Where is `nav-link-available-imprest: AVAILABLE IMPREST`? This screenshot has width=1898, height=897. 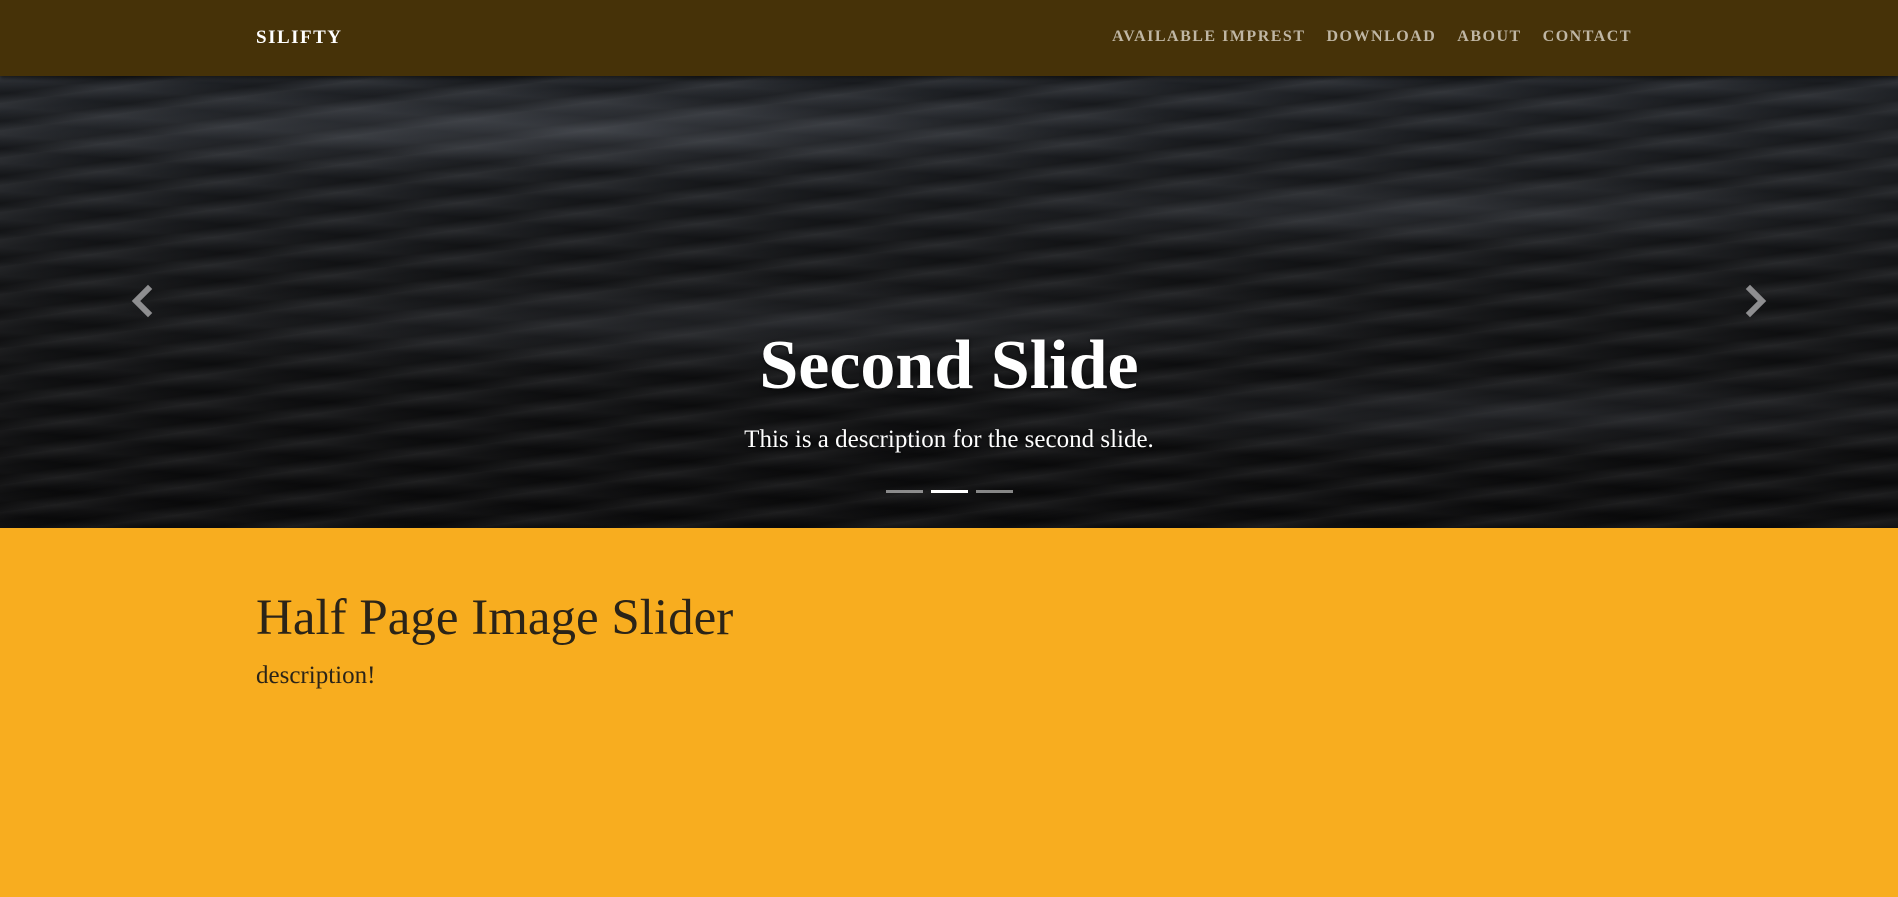
nav-link-available-imprest: AVAILABLE IMPREST is located at coordinates (1208, 37).